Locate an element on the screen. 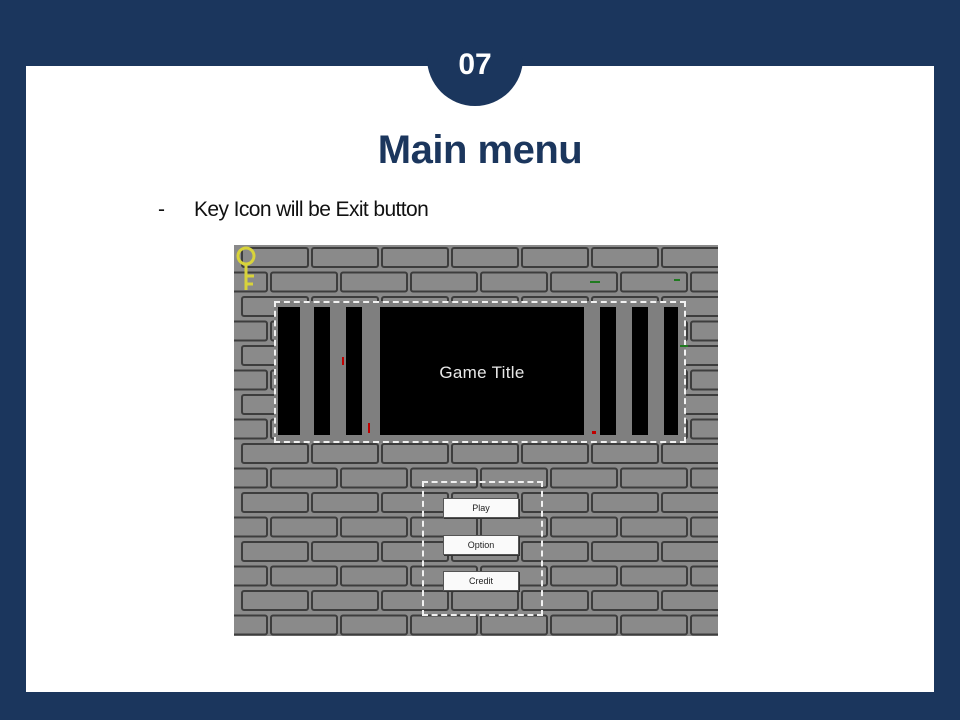 The height and width of the screenshot is (720, 960). game-title: Game Title is located at coordinates (482, 372).